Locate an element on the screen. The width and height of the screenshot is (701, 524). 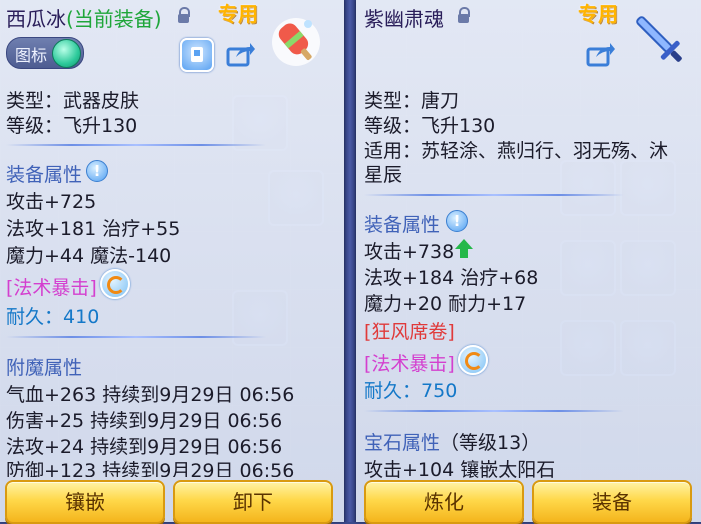
icon-toggle-label: 图标 is located at coordinates (31, 55).